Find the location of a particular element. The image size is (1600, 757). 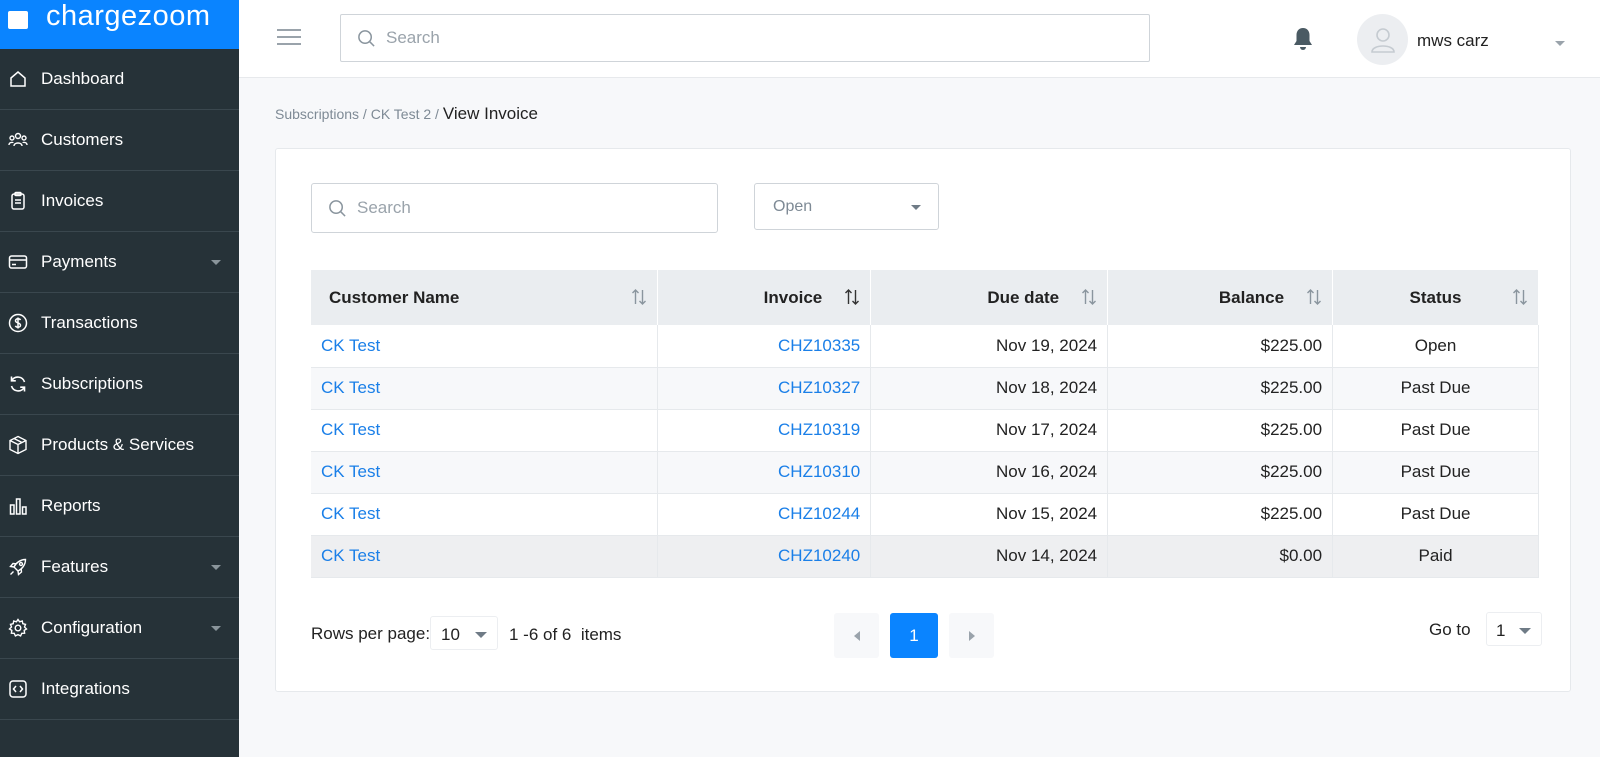

sidebar-item-payments: Payments is located at coordinates (119, 262).